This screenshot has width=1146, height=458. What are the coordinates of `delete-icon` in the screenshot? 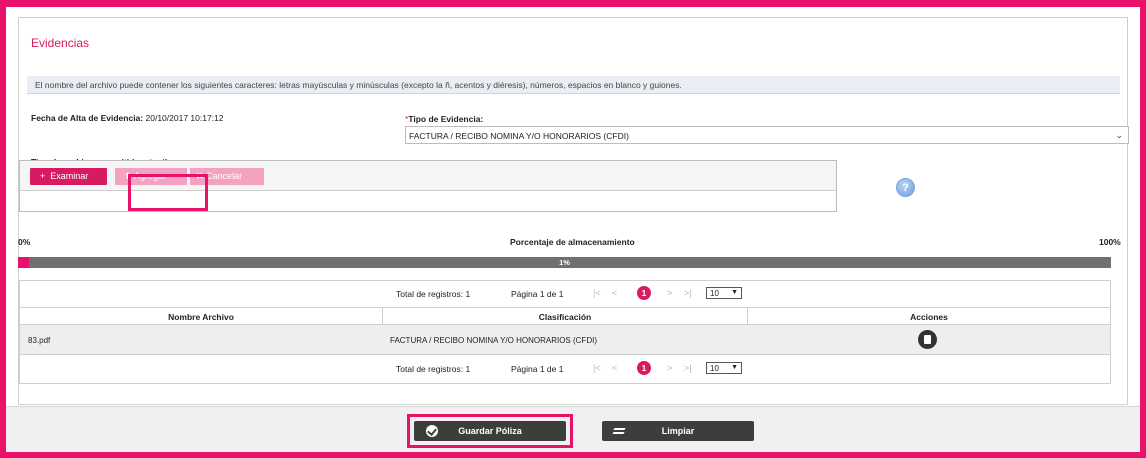 It's located at (927, 339).